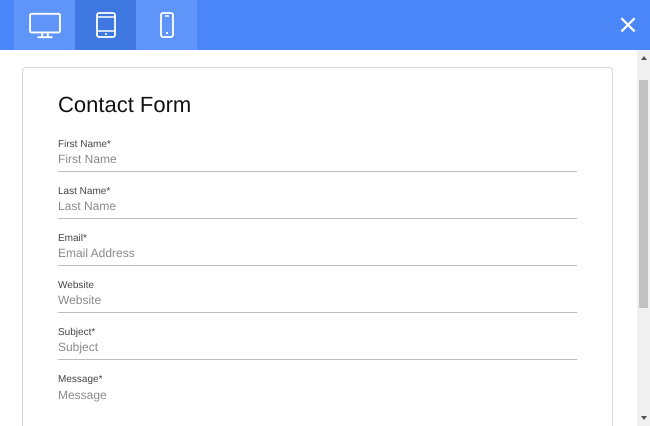  What do you see at coordinates (317, 255) in the screenshot?
I see `input-field: Email Address` at bounding box center [317, 255].